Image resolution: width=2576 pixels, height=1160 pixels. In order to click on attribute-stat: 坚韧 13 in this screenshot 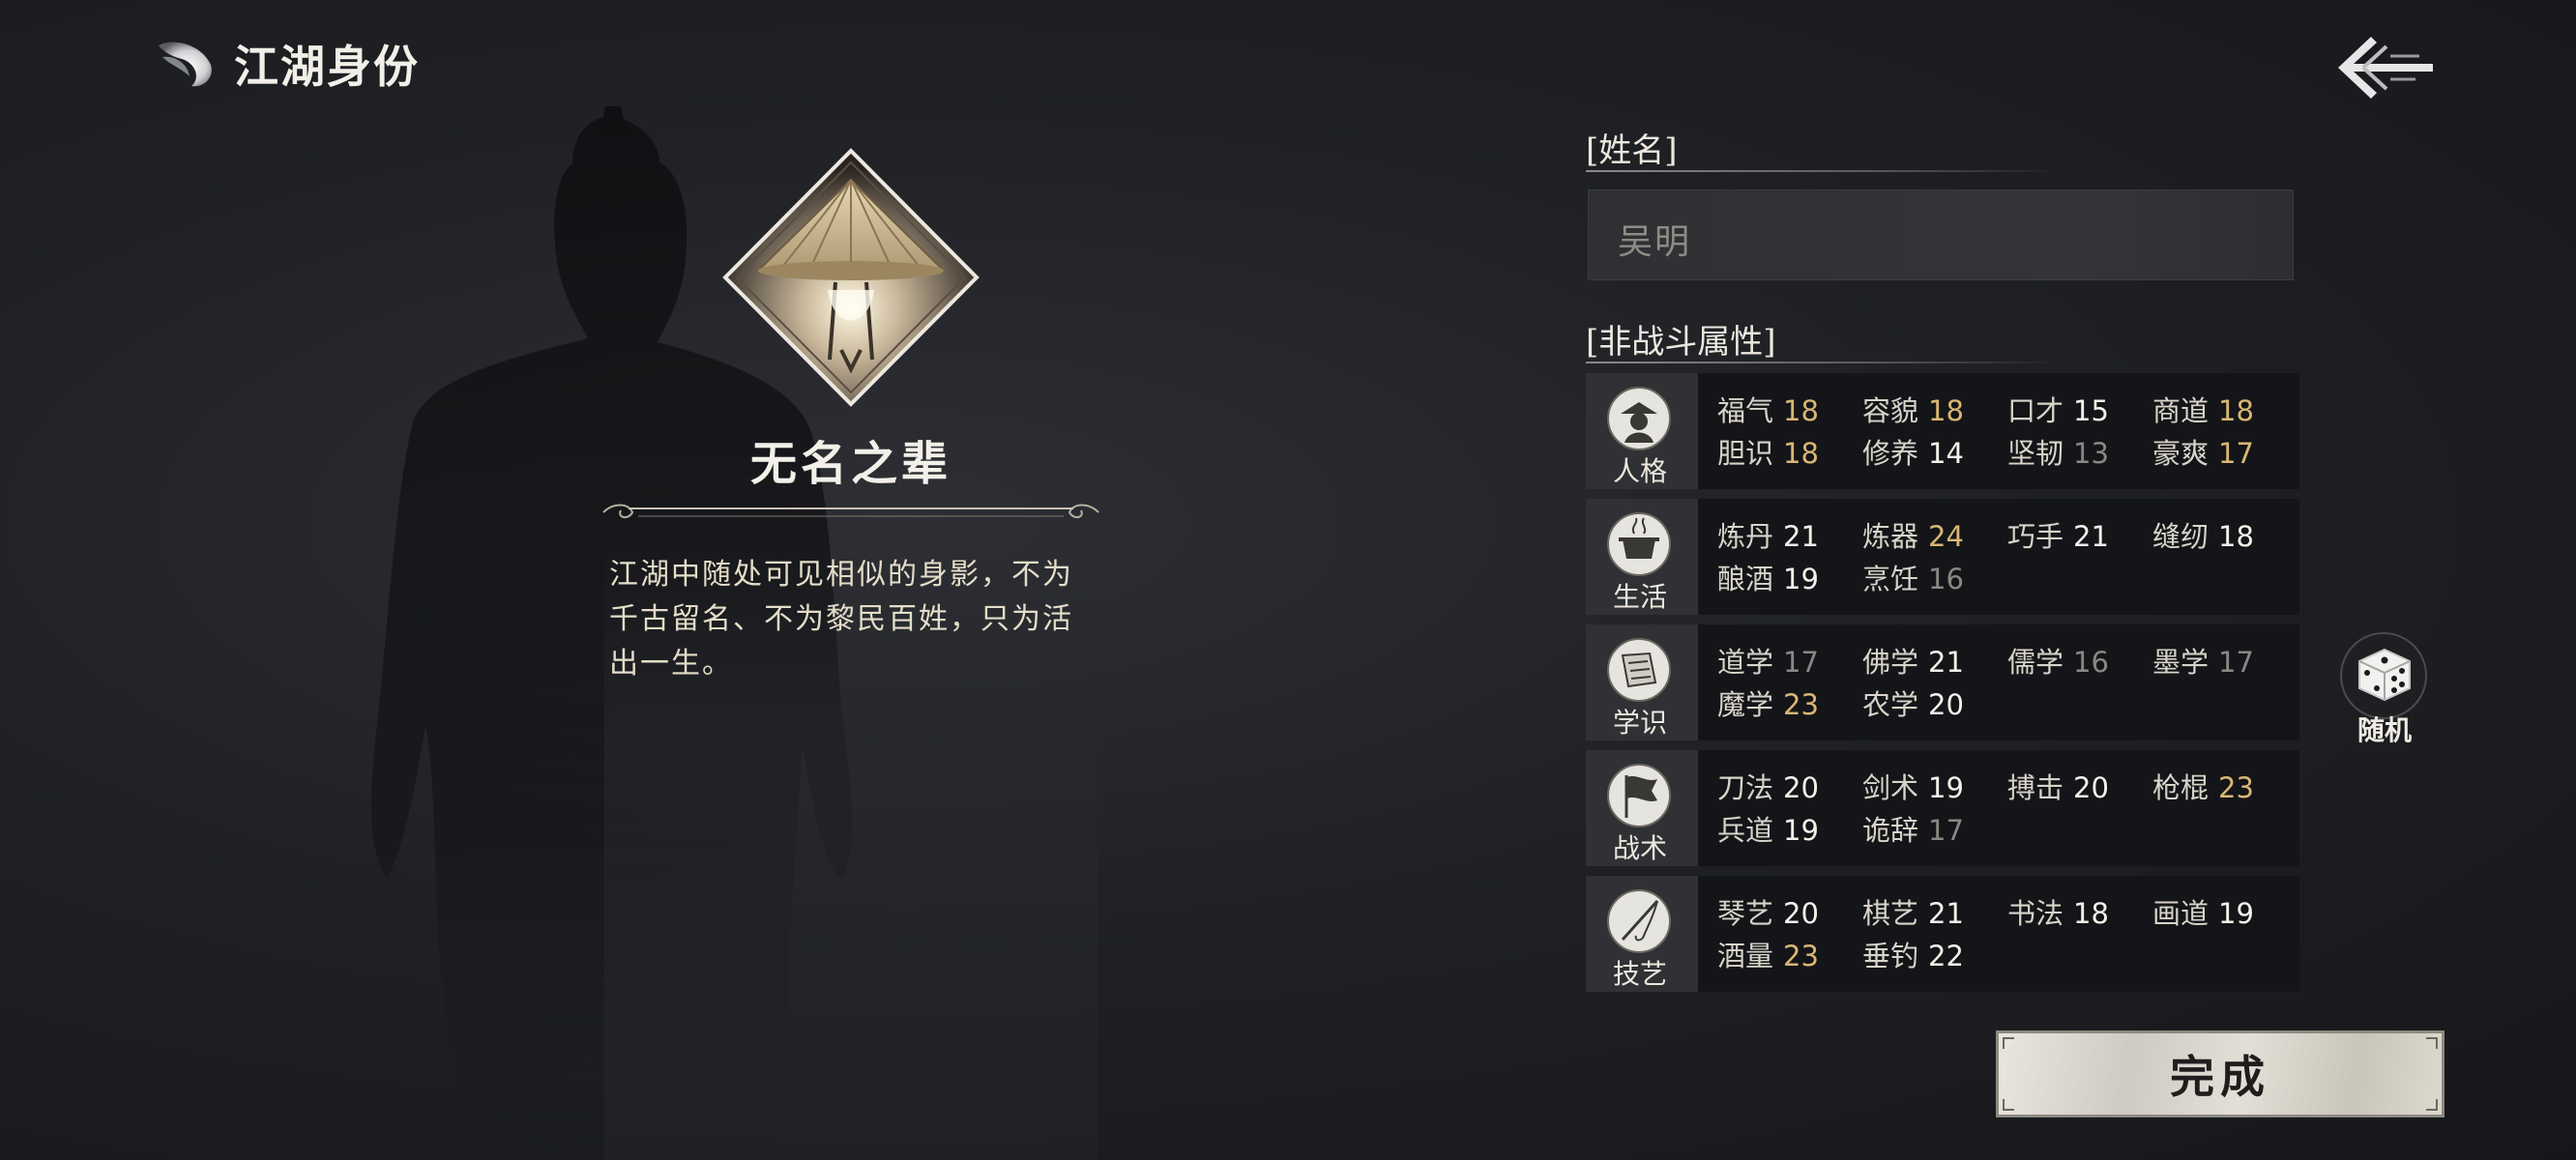, I will do `click(2058, 451)`.